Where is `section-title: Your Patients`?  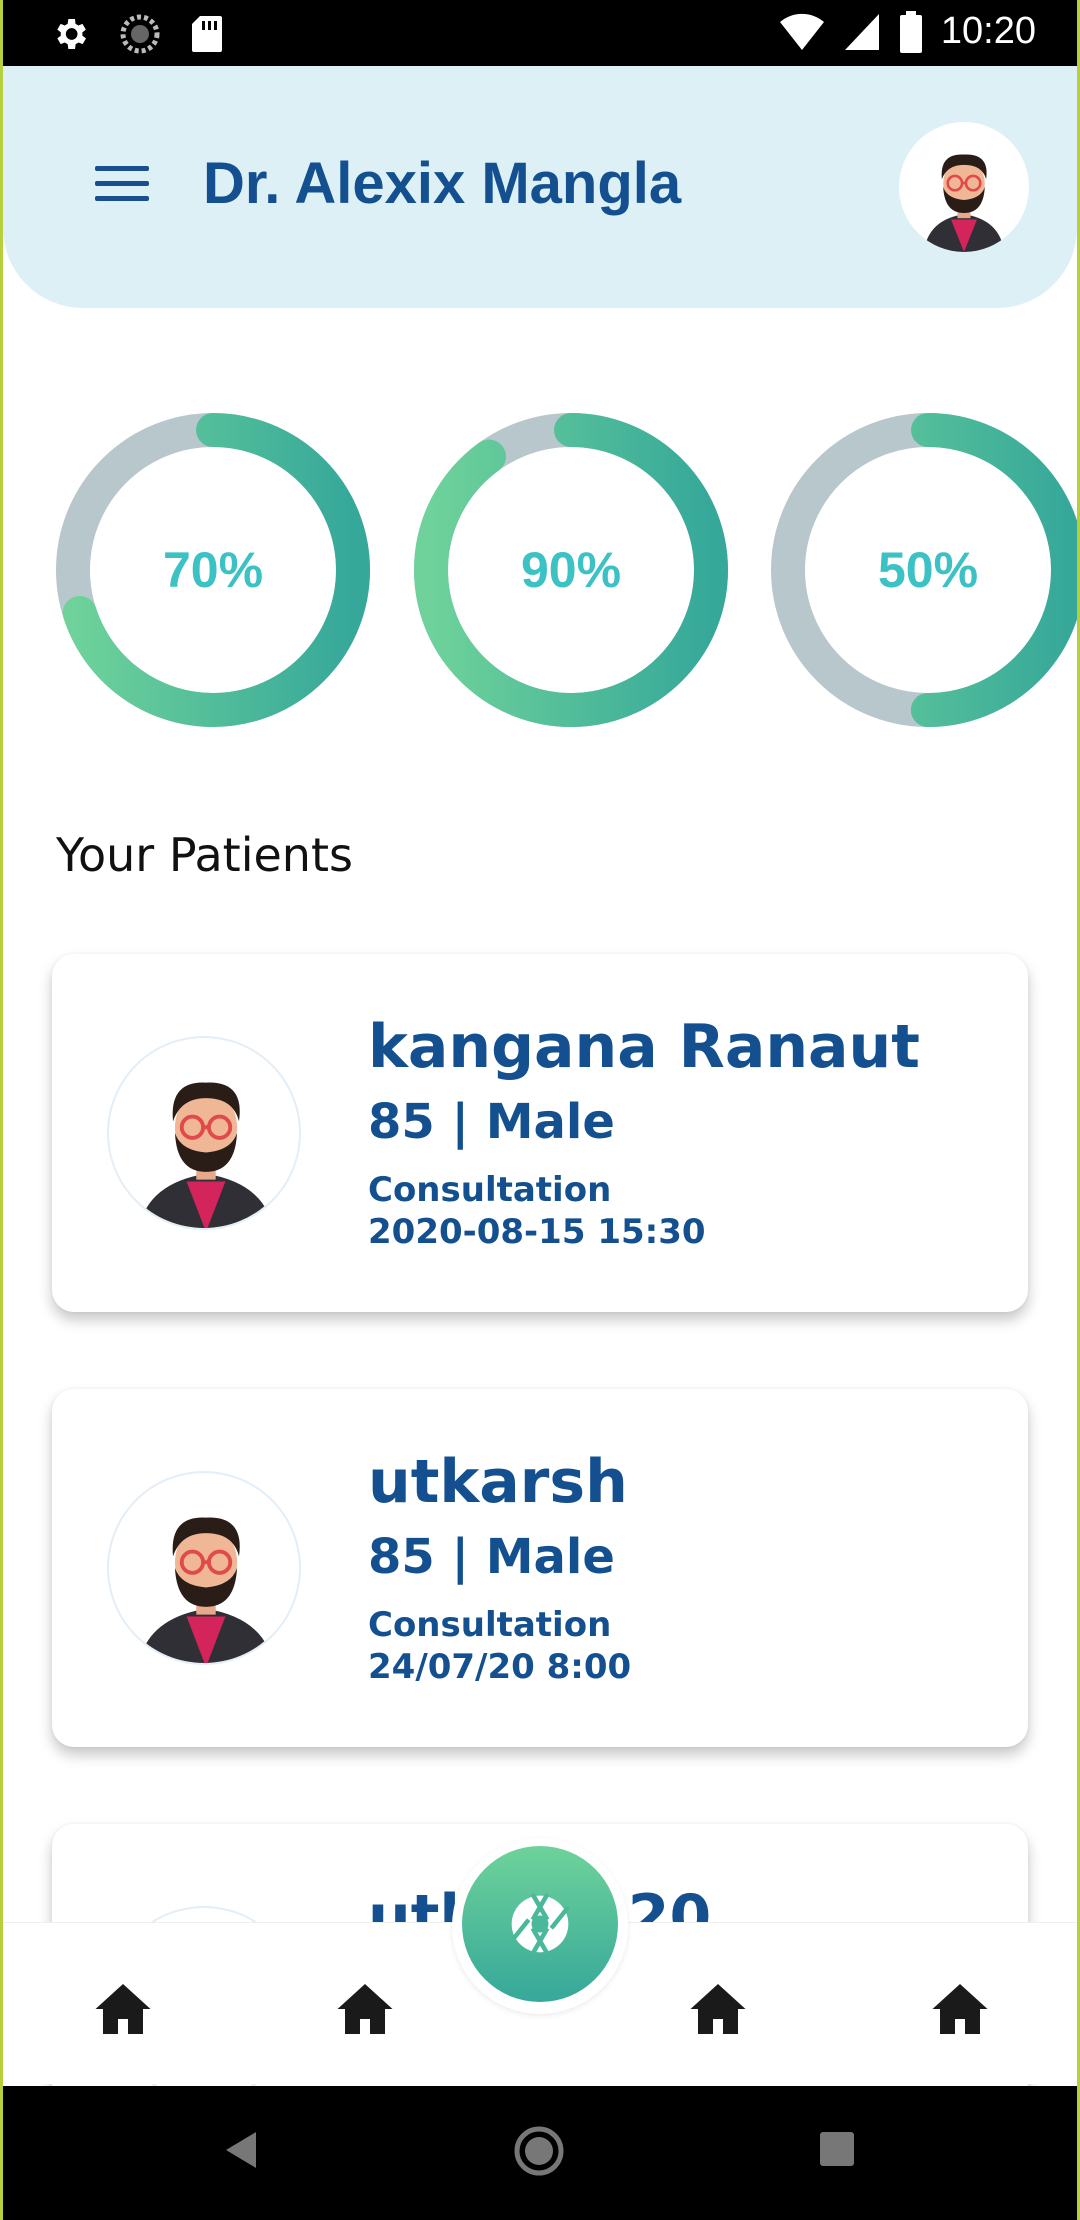
section-title: Your Patients is located at coordinates (204, 855).